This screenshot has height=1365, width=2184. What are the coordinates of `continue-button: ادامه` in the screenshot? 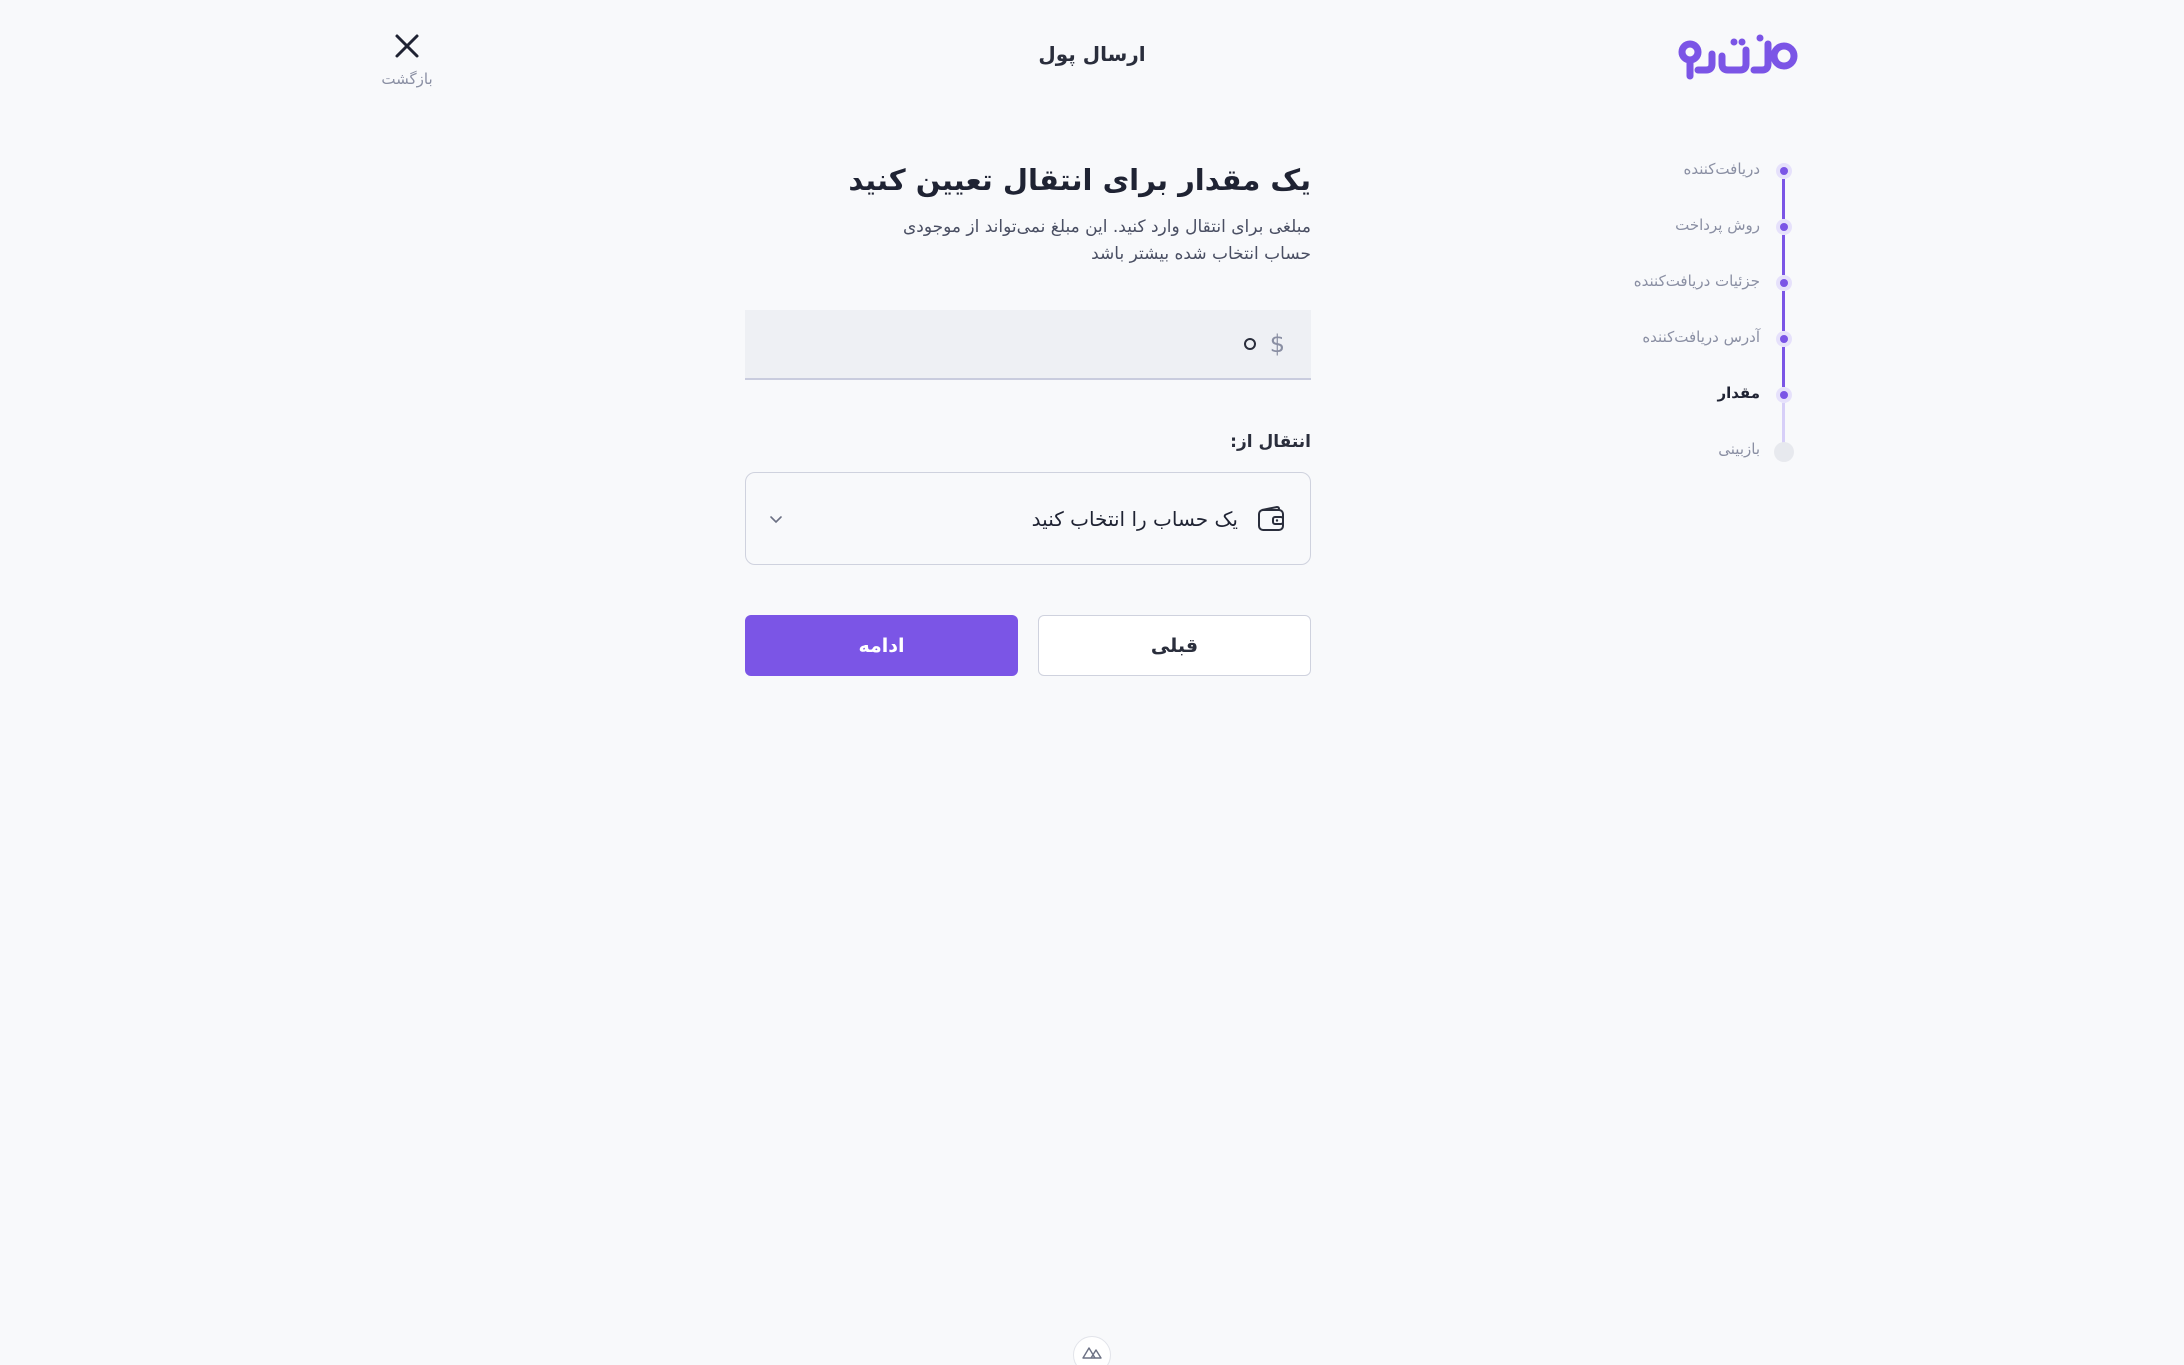 It's located at (881, 645).